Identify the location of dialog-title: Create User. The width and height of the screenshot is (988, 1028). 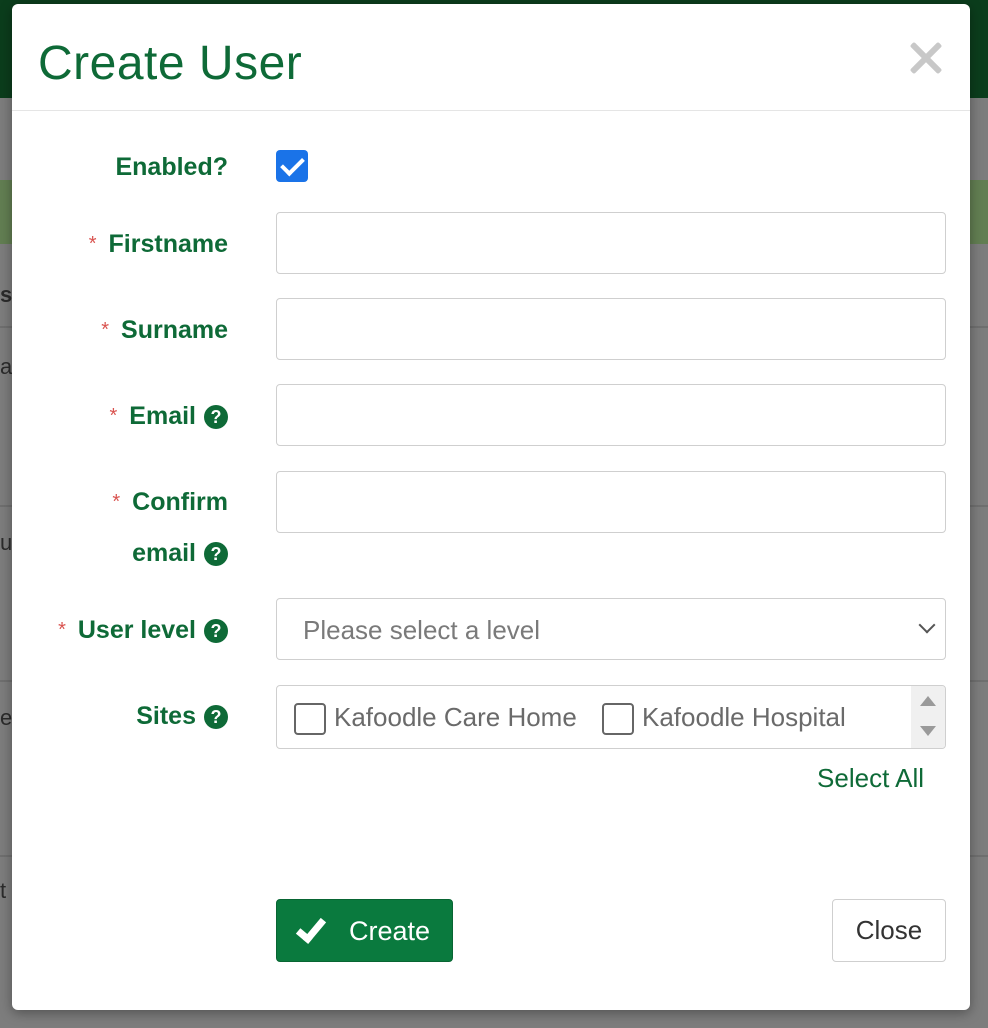
(170, 63).